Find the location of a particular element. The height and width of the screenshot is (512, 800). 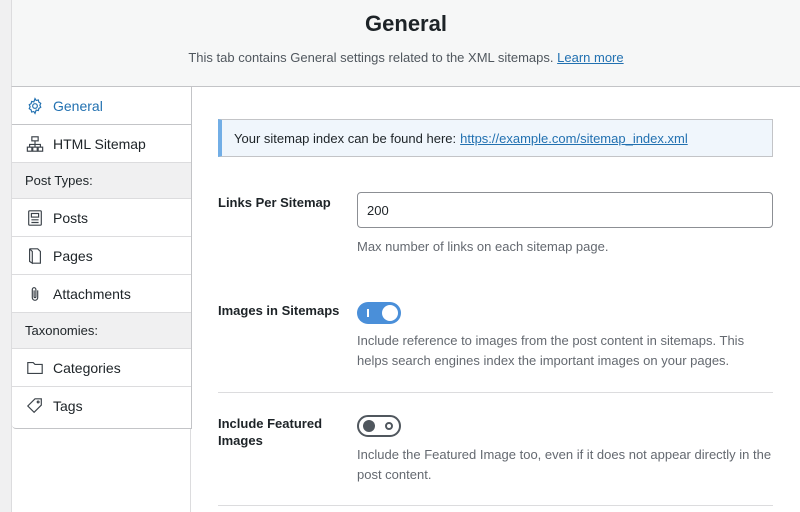

sidebar-item-tags: Tags is located at coordinates (101, 406).